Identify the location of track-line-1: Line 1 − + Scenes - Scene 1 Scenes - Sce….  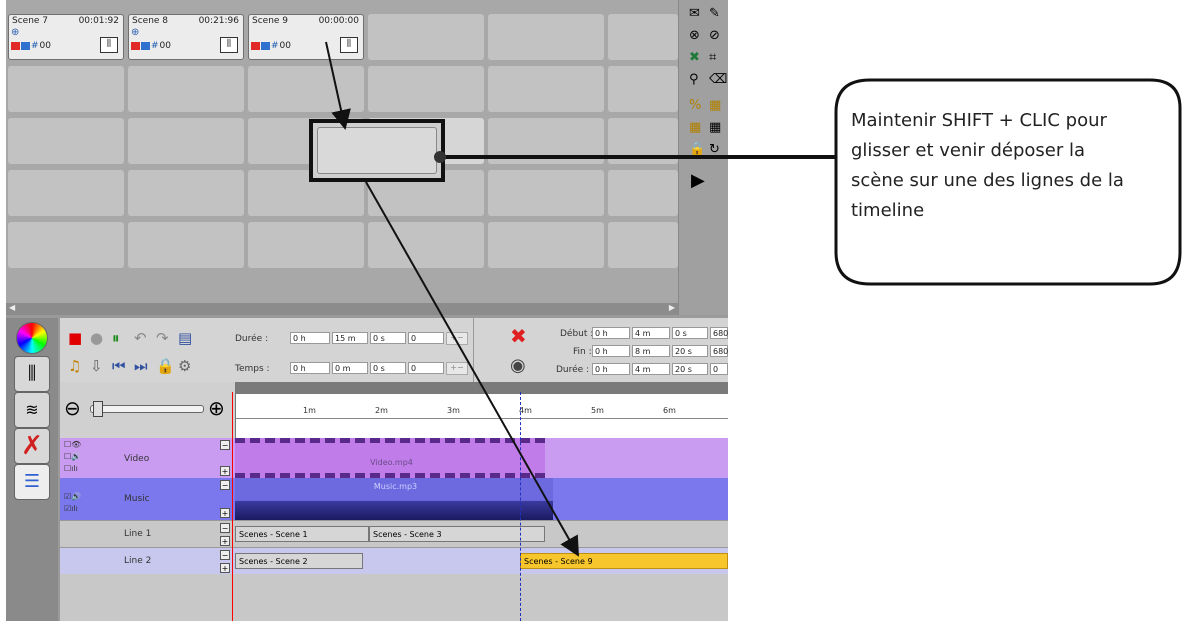
(394, 534).